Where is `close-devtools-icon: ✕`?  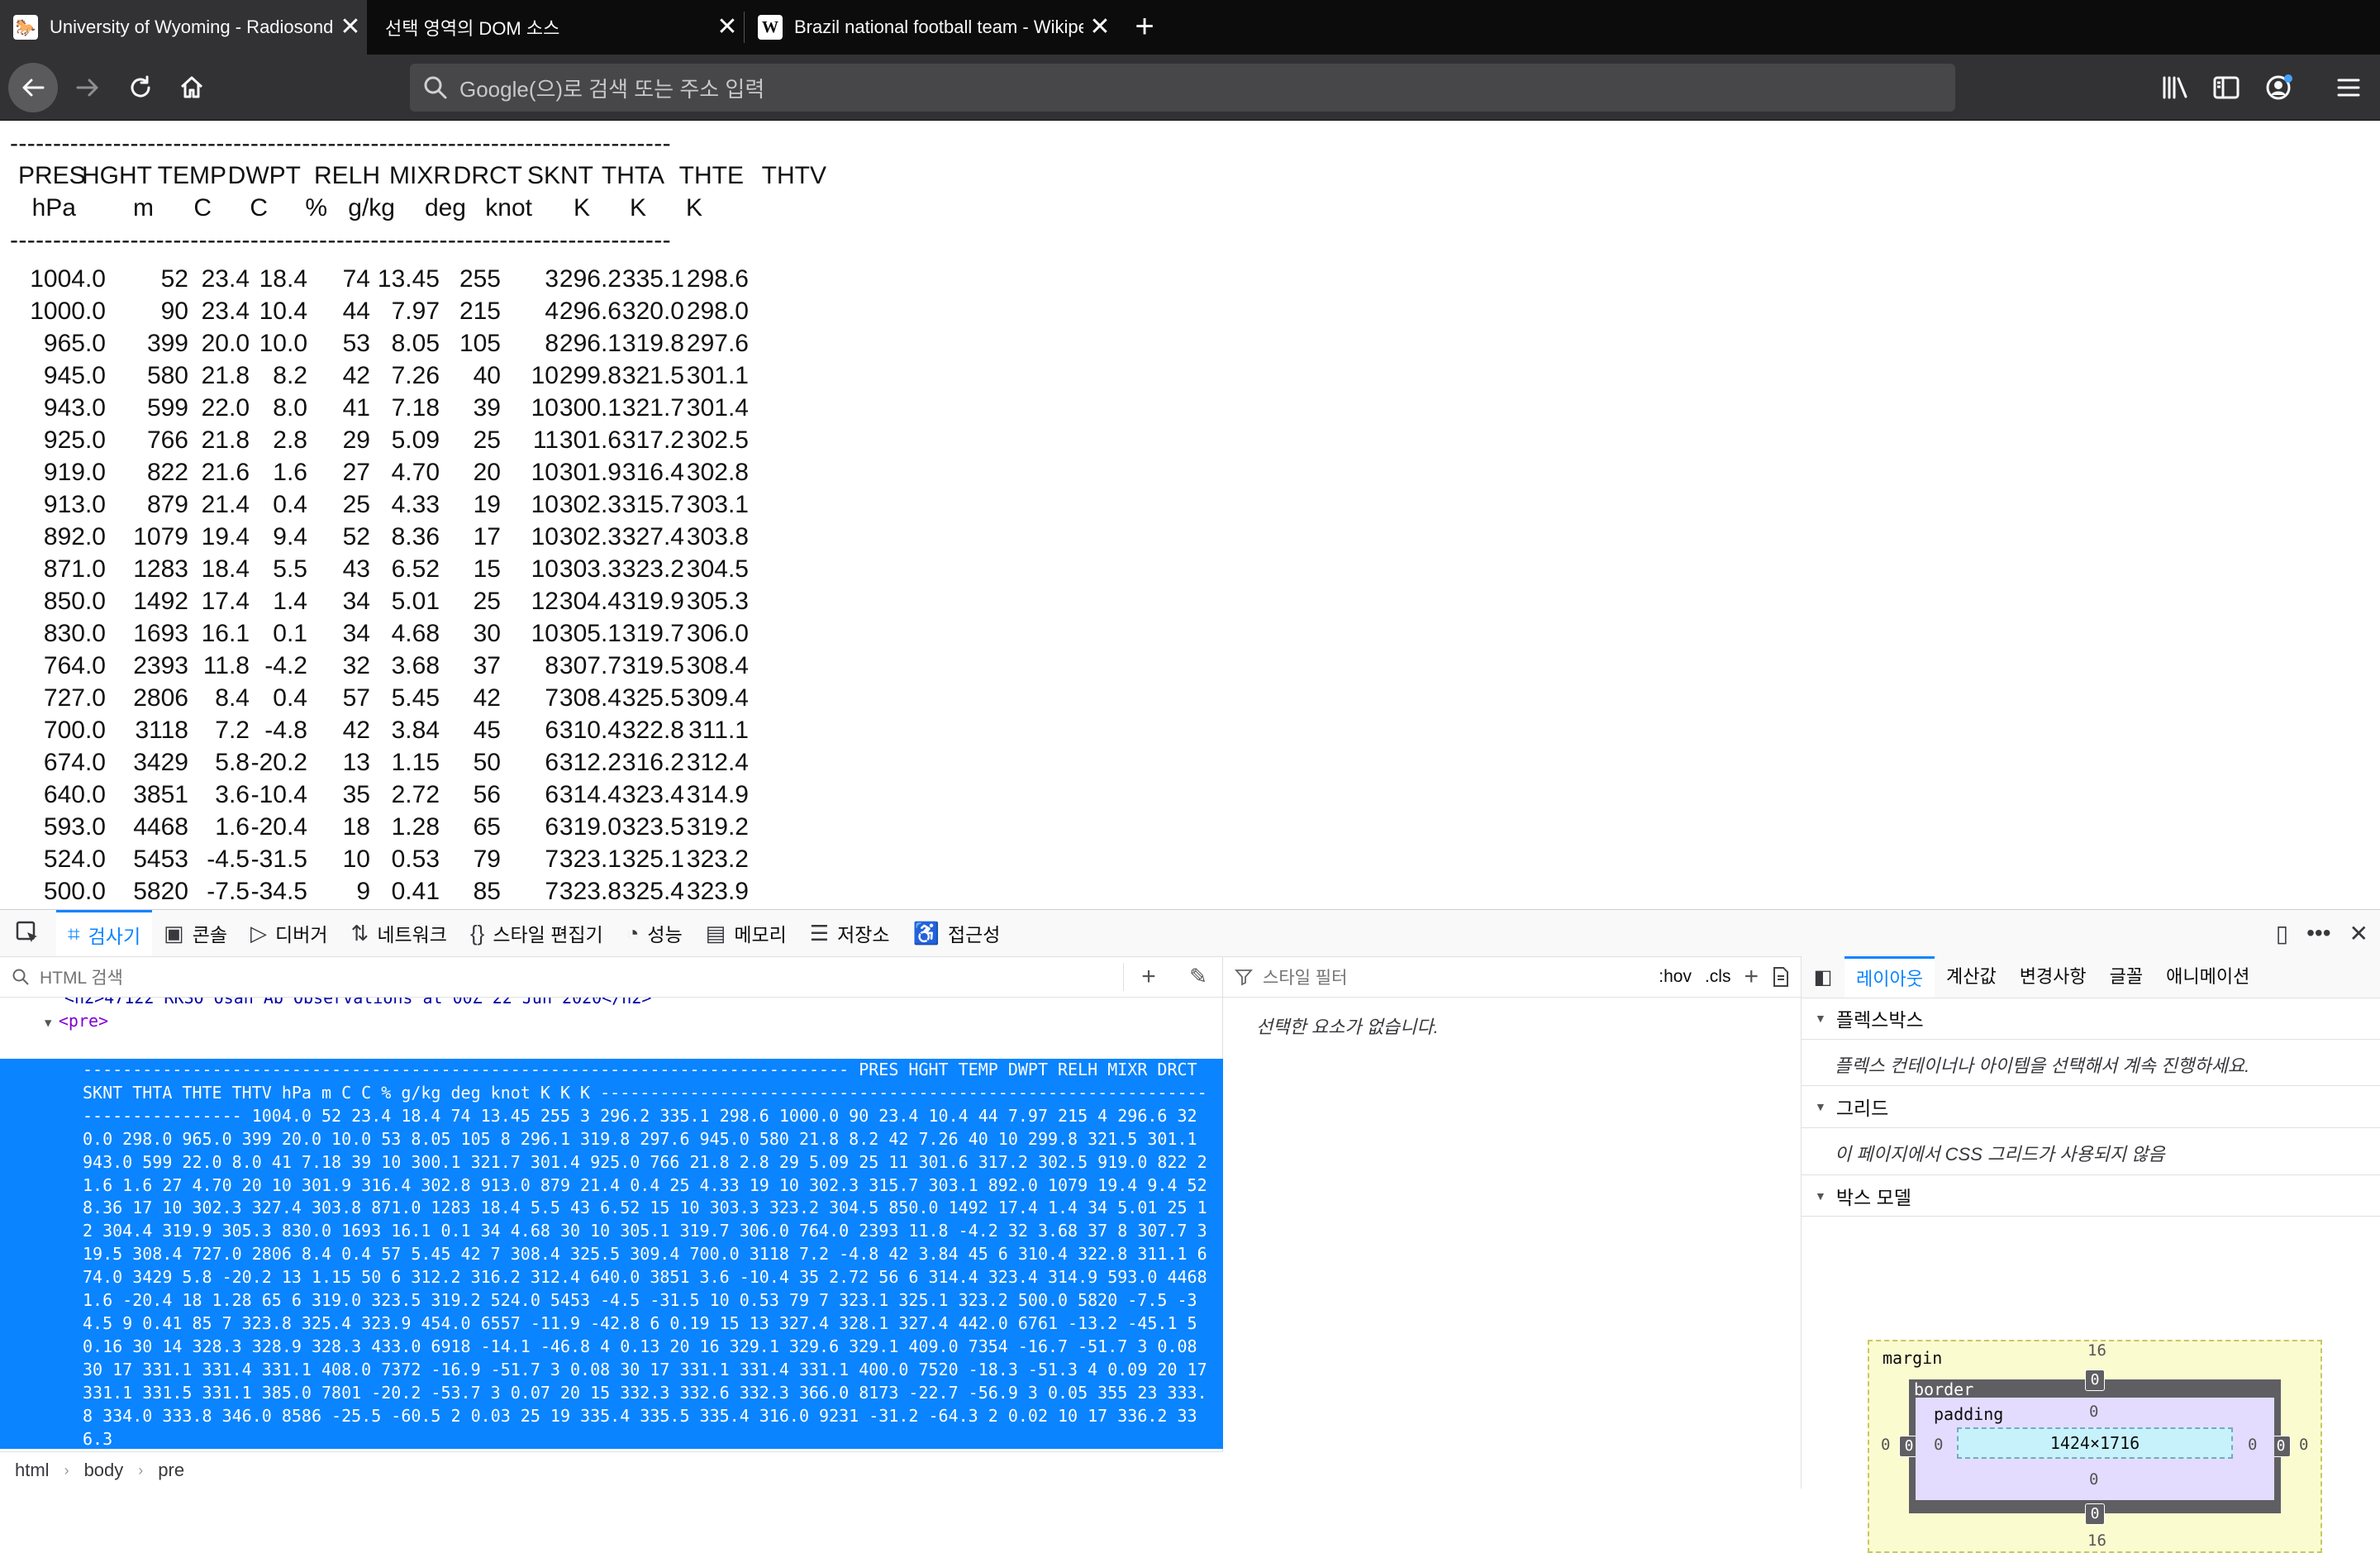 close-devtools-icon: ✕ is located at coordinates (2358, 933).